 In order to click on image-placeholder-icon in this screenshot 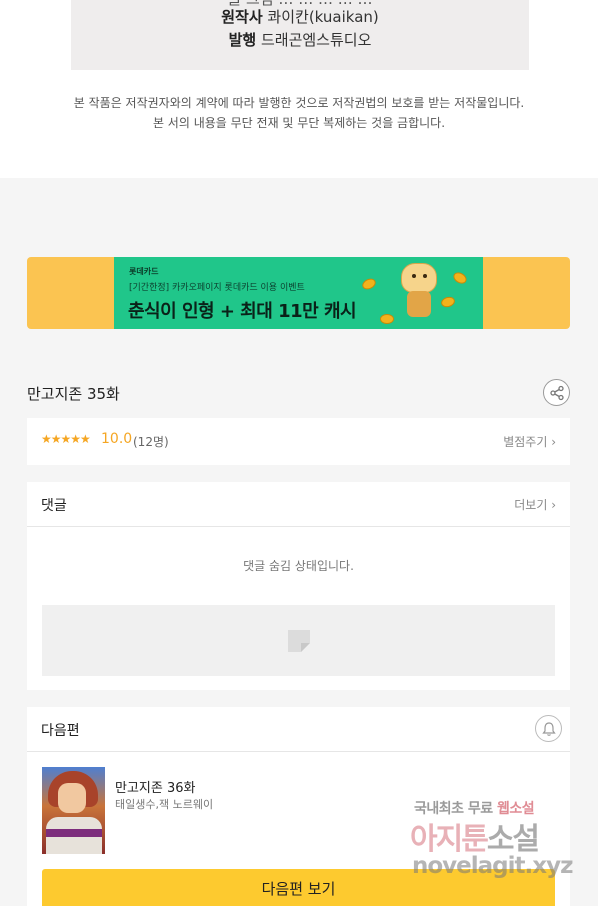, I will do `click(299, 641)`.